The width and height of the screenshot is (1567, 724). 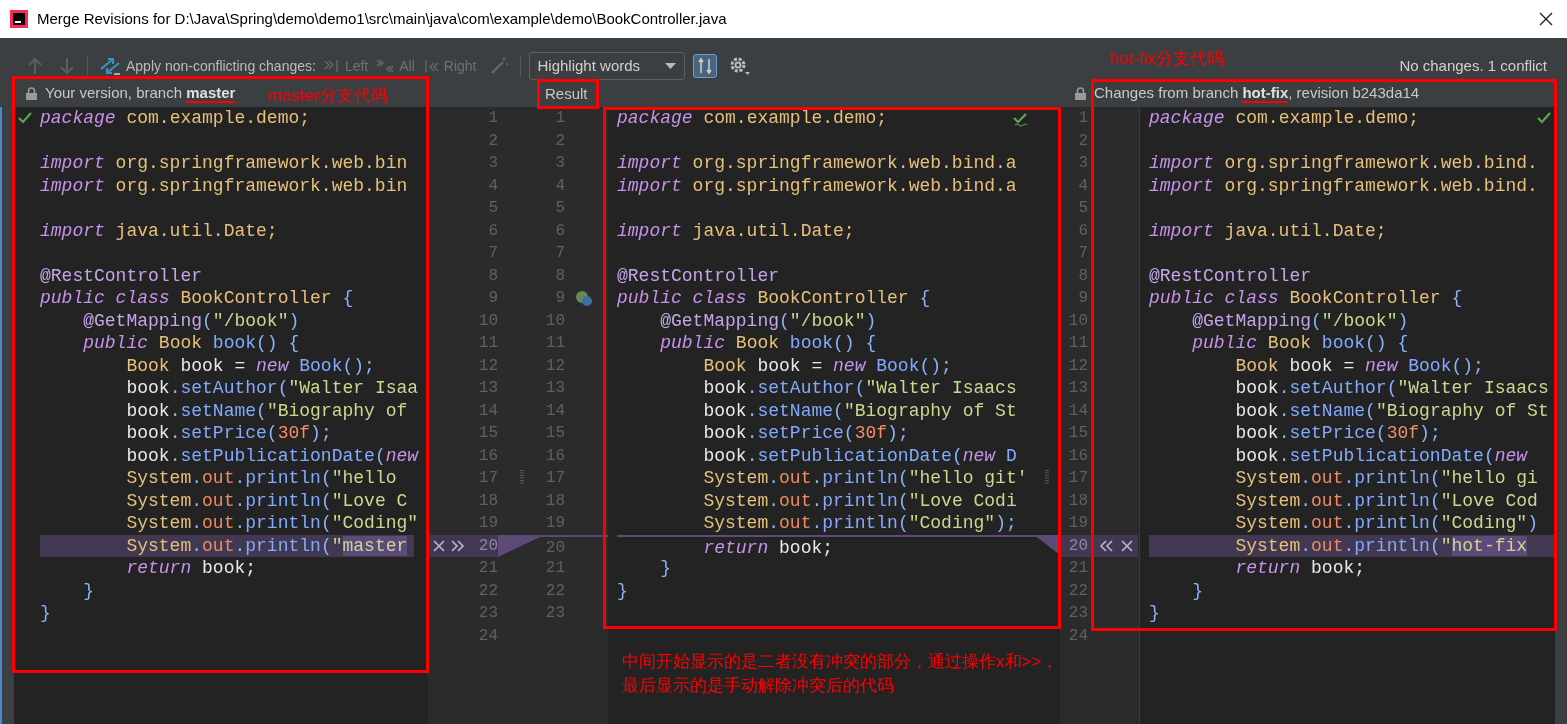 I want to click on class-icon, so click(x=584, y=298).